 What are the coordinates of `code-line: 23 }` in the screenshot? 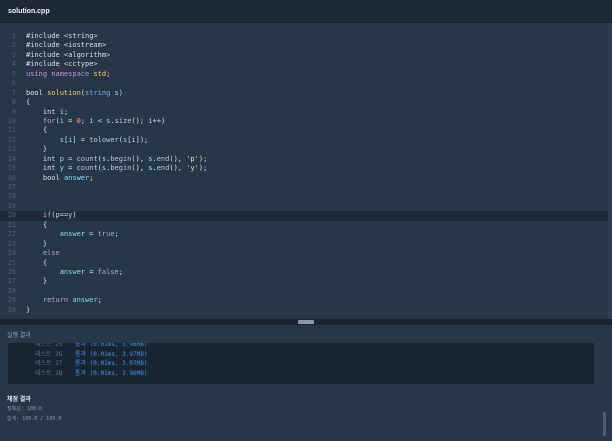 It's located at (304, 244).